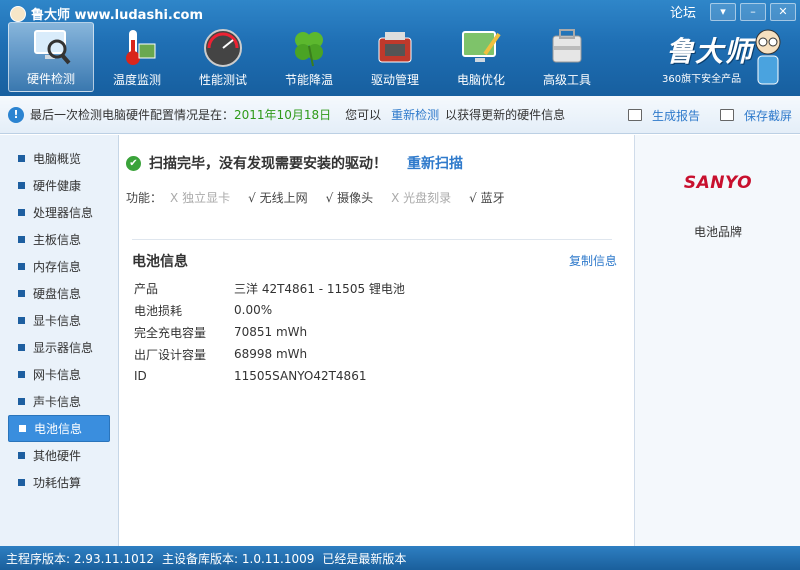 The height and width of the screenshot is (570, 800). Describe the element at coordinates (271, 354) in the screenshot. I see `property-value: 68998 mWh` at that location.